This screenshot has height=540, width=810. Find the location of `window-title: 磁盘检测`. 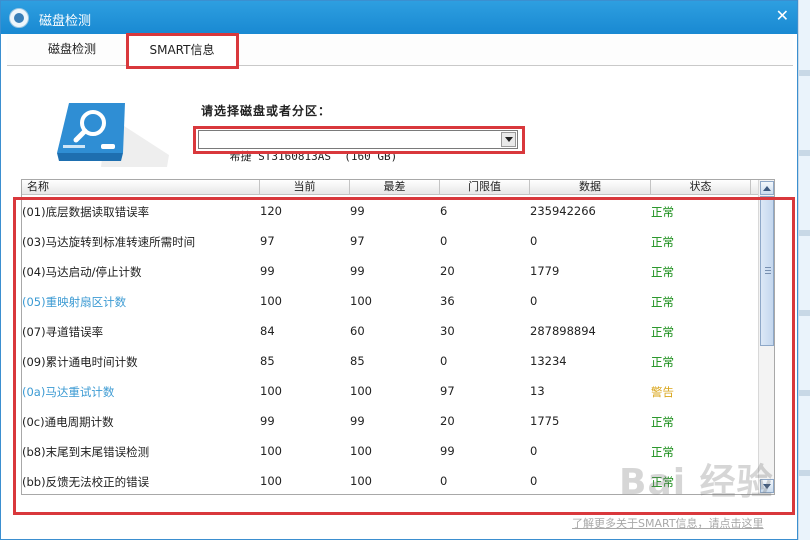

window-title: 磁盘检测 is located at coordinates (65, 21).